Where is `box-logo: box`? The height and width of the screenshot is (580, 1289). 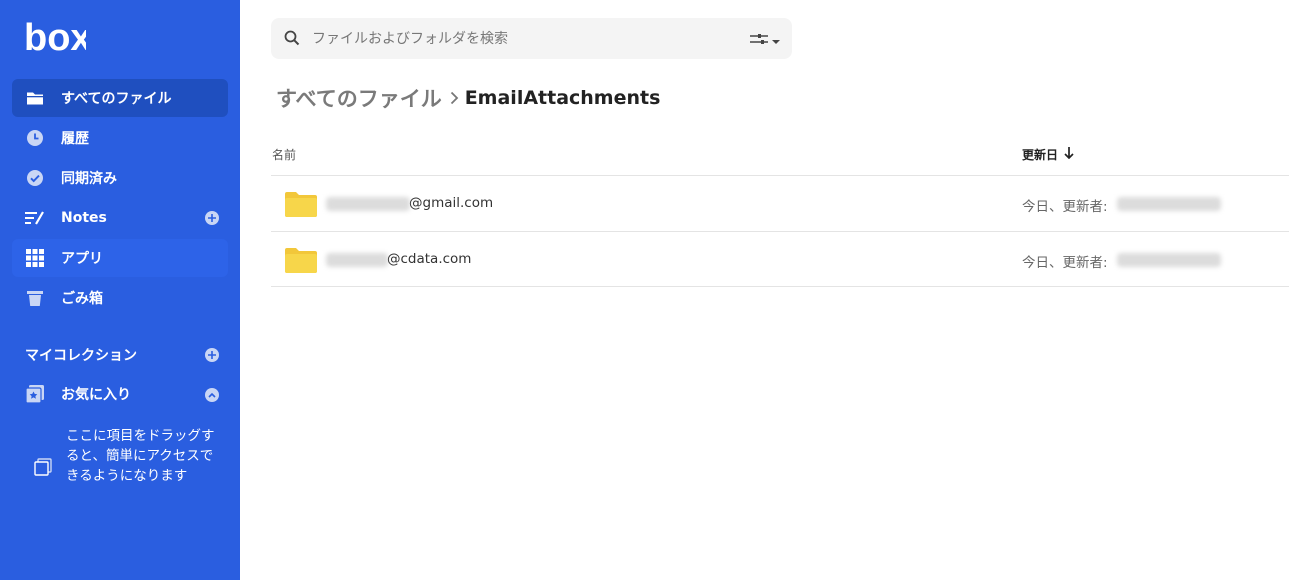 box-logo: box is located at coordinates (58, 38).